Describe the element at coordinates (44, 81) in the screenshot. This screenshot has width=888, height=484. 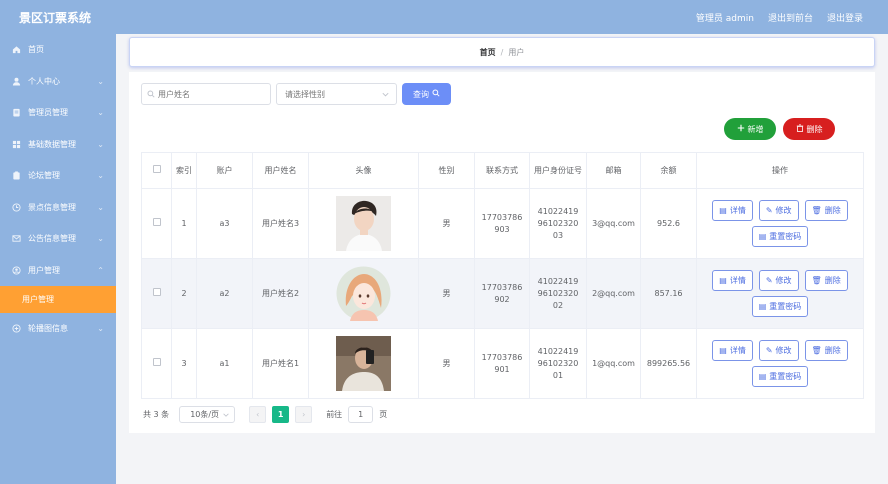
I see `sidebar-item-label: 个人中心` at that location.